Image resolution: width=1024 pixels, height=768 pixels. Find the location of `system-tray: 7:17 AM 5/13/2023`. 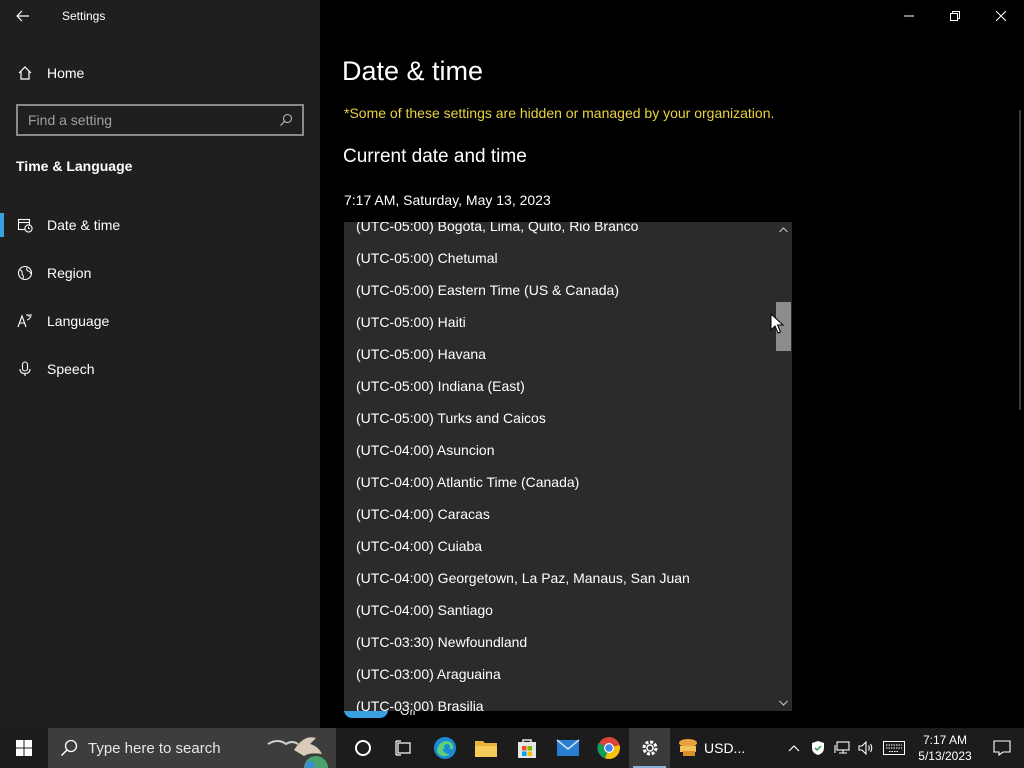

system-tray: 7:17 AM 5/13/2023 is located at coordinates (903, 748).